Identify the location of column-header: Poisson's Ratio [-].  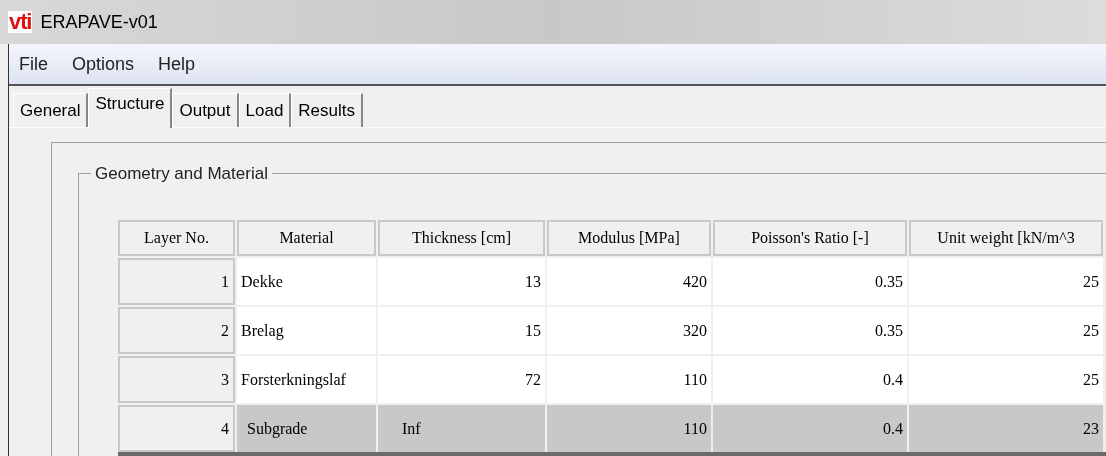
(810, 238).